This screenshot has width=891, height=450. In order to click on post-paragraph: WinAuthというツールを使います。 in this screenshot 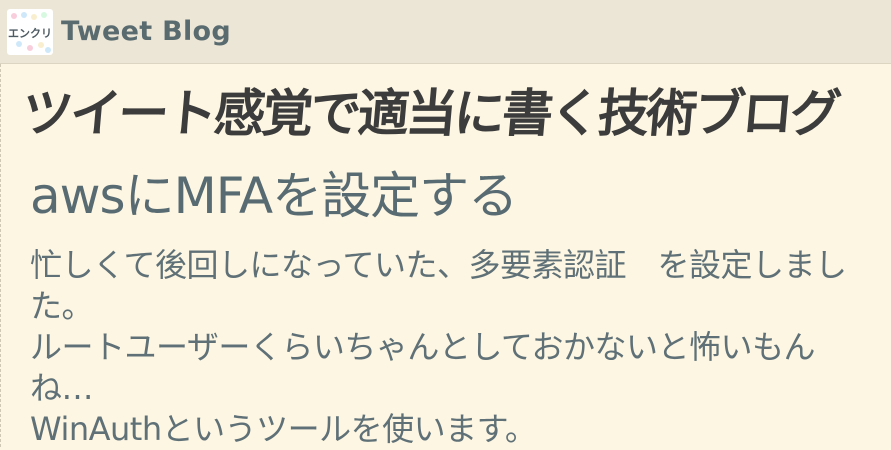, I will do `click(283, 429)`.